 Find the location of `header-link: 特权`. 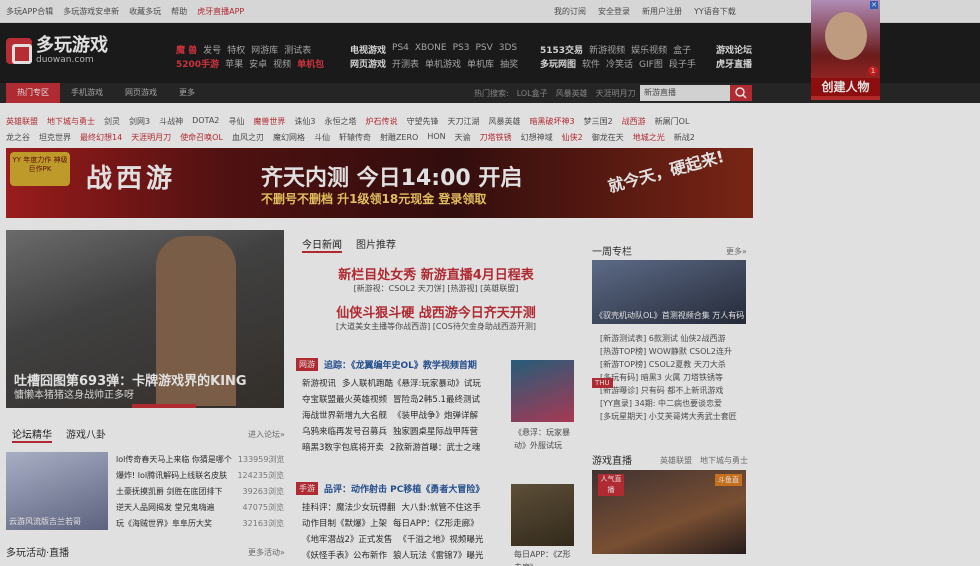

header-link: 特权 is located at coordinates (236, 49).